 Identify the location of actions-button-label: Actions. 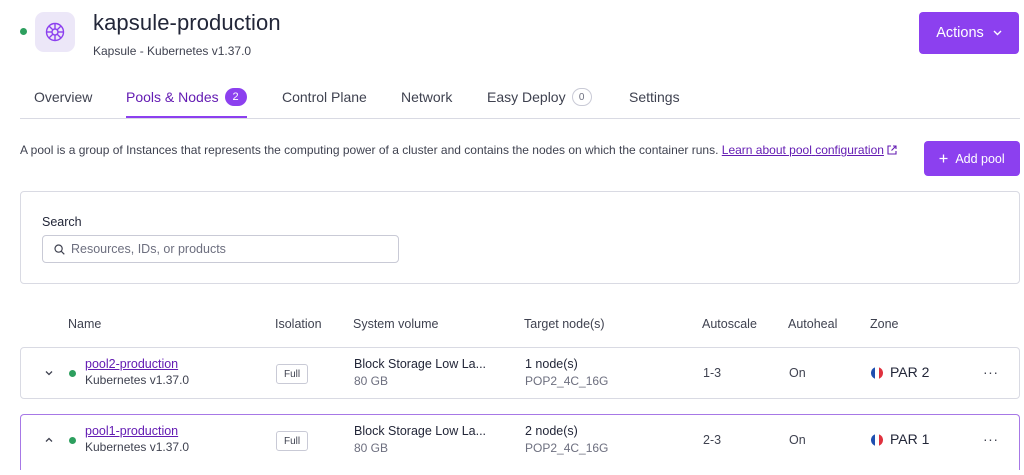
(960, 33).